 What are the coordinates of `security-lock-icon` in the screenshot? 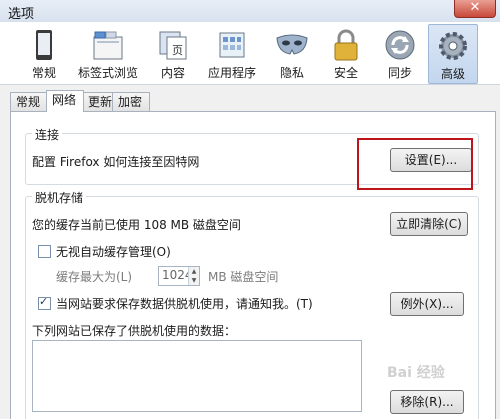 It's located at (346, 45).